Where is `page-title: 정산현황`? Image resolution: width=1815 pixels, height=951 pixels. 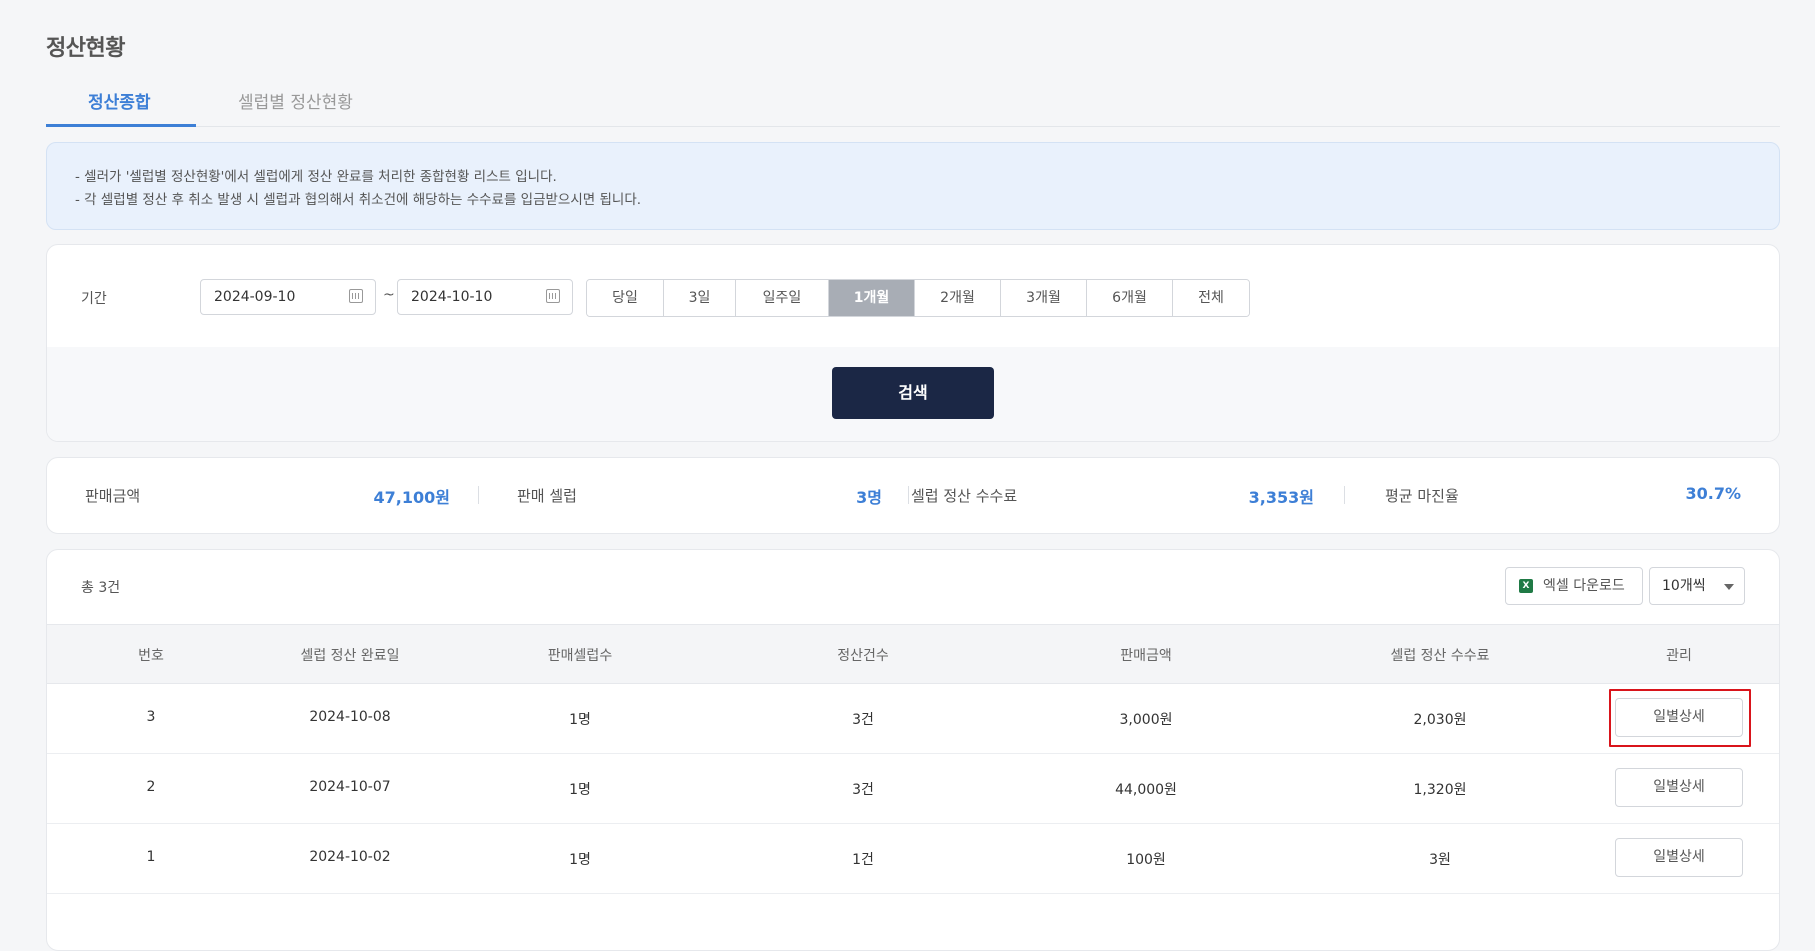 page-title: 정산현황 is located at coordinates (85, 48).